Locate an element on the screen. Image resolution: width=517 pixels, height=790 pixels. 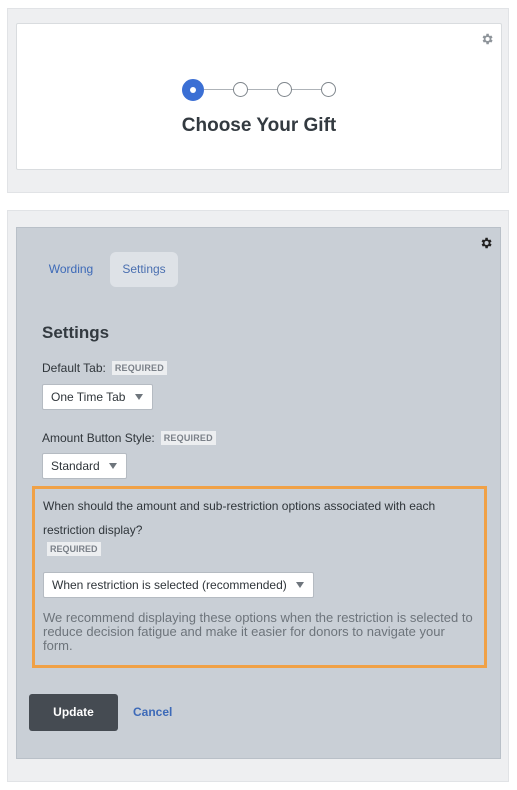
update-button: Update is located at coordinates (73, 712).